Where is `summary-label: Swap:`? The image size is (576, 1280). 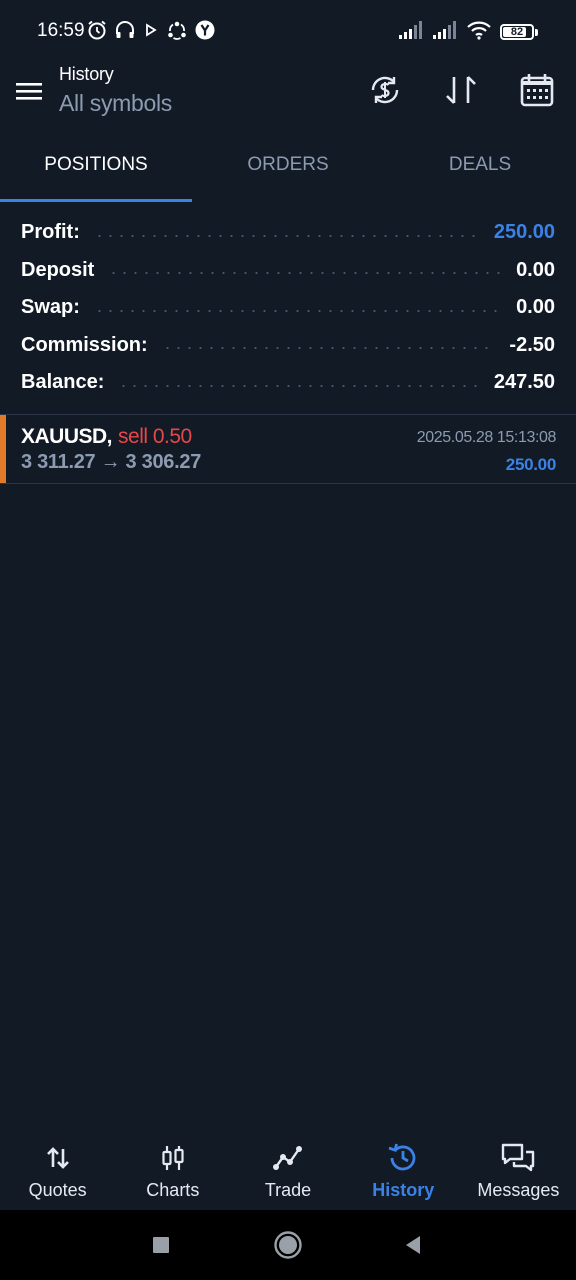 summary-label: Swap: is located at coordinates (50, 307).